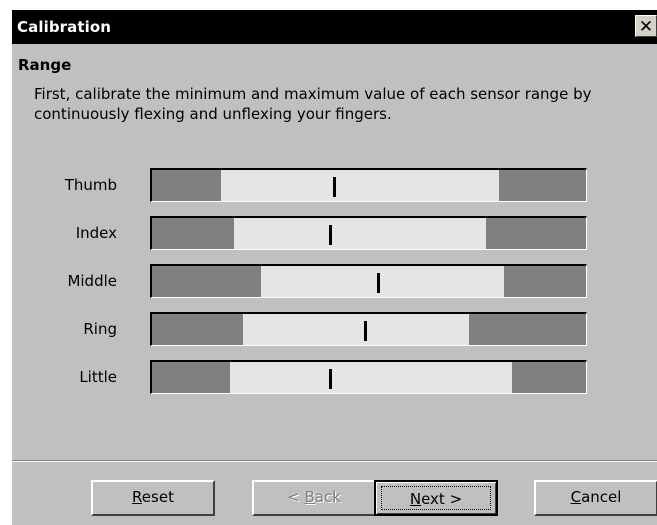  Describe the element at coordinates (98, 377) in the screenshot. I see `sensor-label: Little` at that location.